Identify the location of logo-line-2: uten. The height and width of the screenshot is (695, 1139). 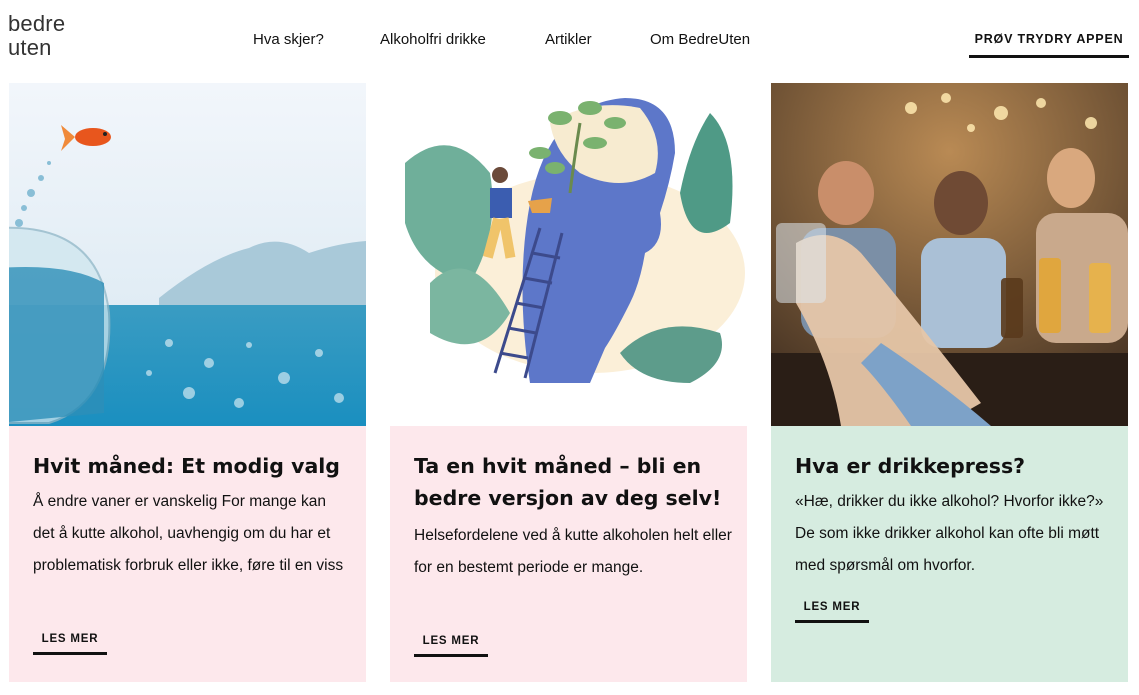
(30, 47).